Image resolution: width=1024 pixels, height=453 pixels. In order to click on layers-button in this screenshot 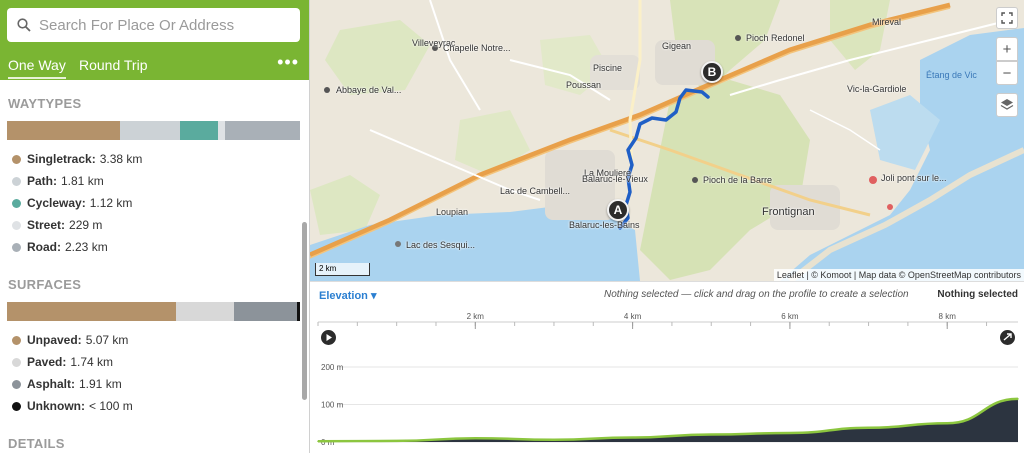, I will do `click(1007, 105)`.